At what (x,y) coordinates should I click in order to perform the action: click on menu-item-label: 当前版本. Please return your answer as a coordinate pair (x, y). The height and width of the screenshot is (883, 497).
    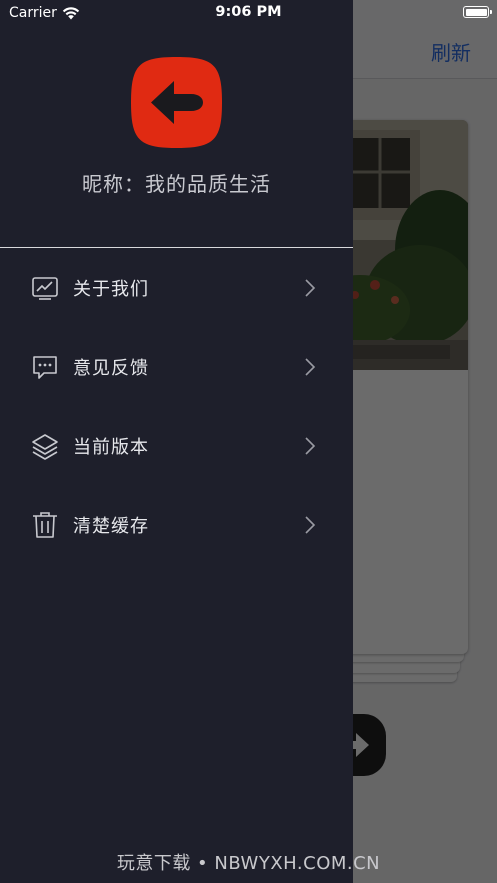
    Looking at the image, I should click on (111, 447).